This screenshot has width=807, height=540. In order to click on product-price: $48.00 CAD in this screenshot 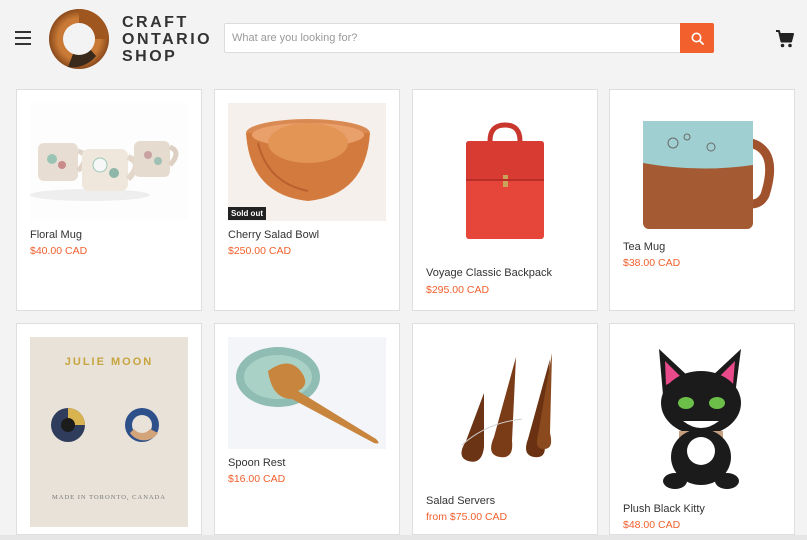, I will do `click(652, 525)`.